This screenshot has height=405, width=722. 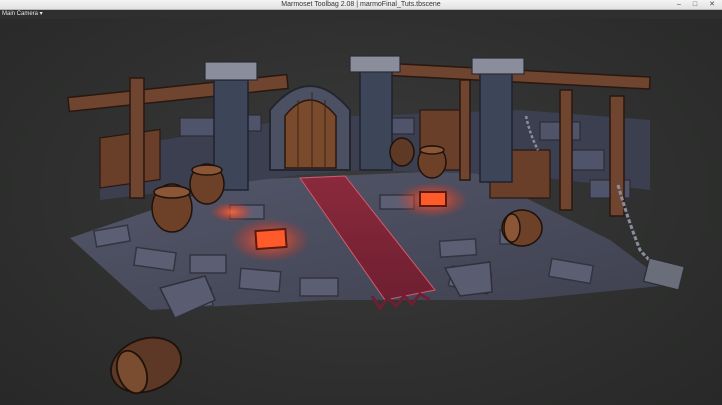 I want to click on barrel-loose, so click(x=146, y=365).